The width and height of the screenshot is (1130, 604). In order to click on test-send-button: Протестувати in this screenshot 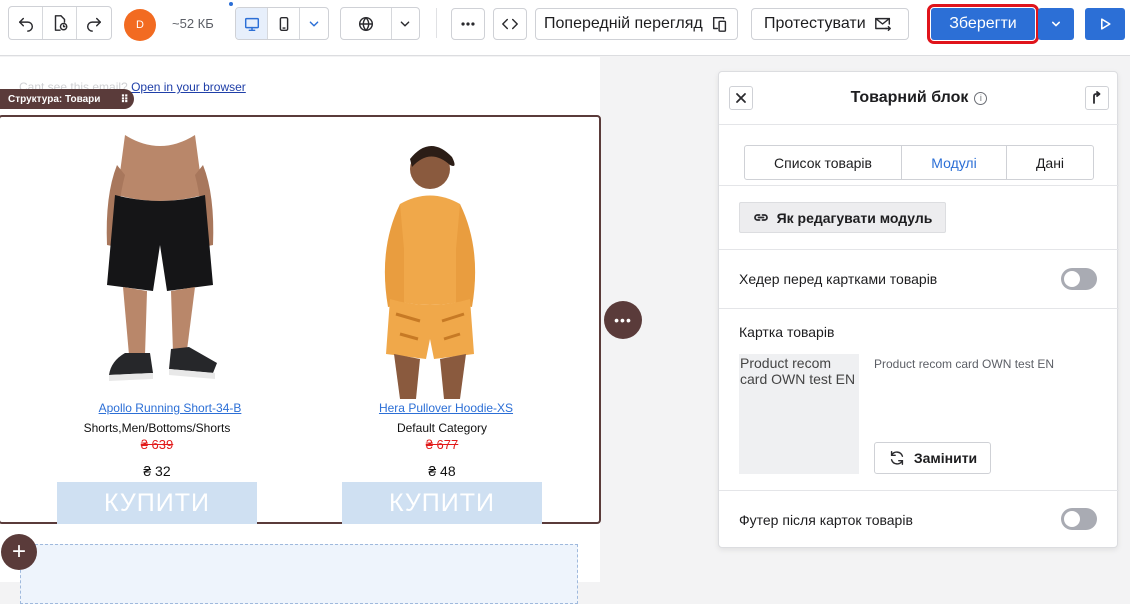, I will do `click(830, 24)`.